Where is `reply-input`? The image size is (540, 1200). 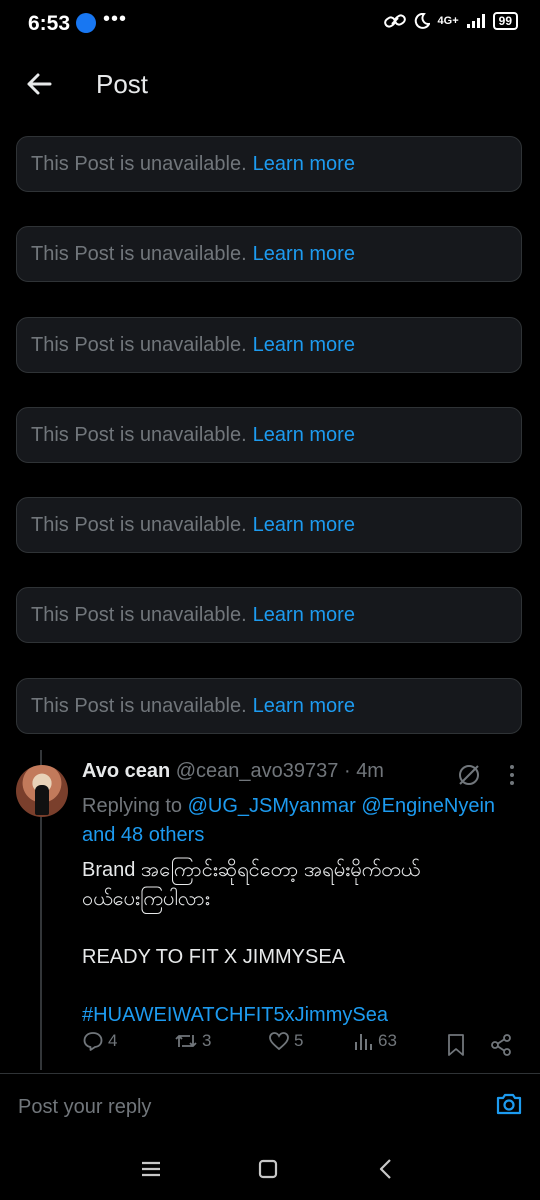
reply-input is located at coordinates (243, 1107).